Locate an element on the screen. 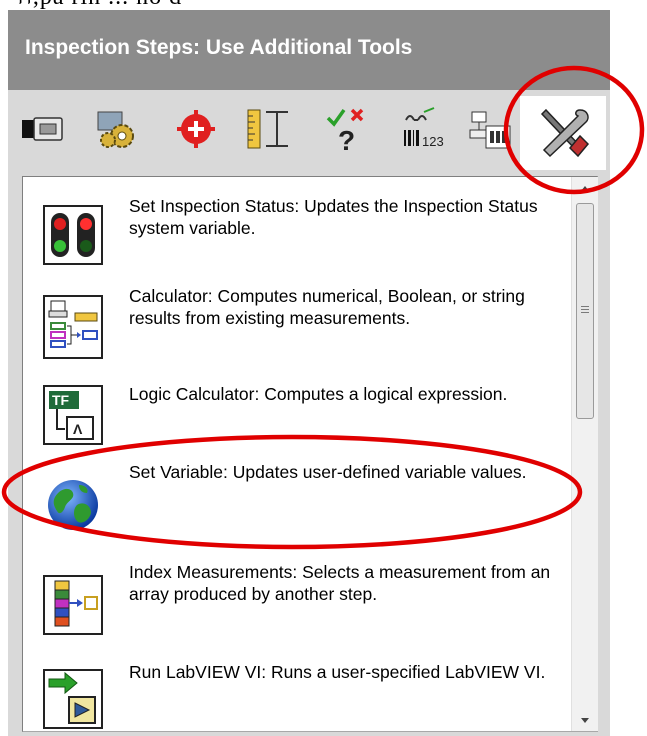 Image resolution: width=647 pixels, height=736 pixels. additional-tools-icon is located at coordinates (563, 133).